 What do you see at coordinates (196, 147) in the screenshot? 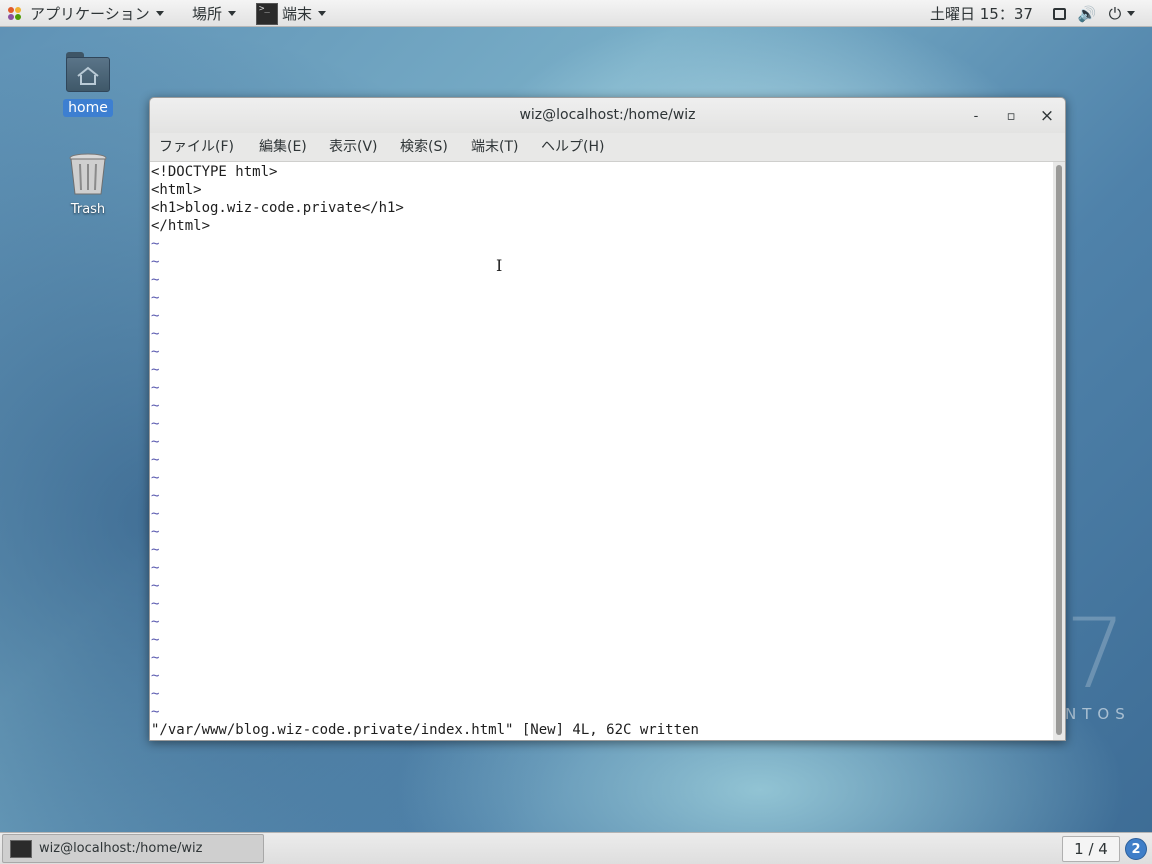
I see `menu-file: ファイル(F)` at bounding box center [196, 147].